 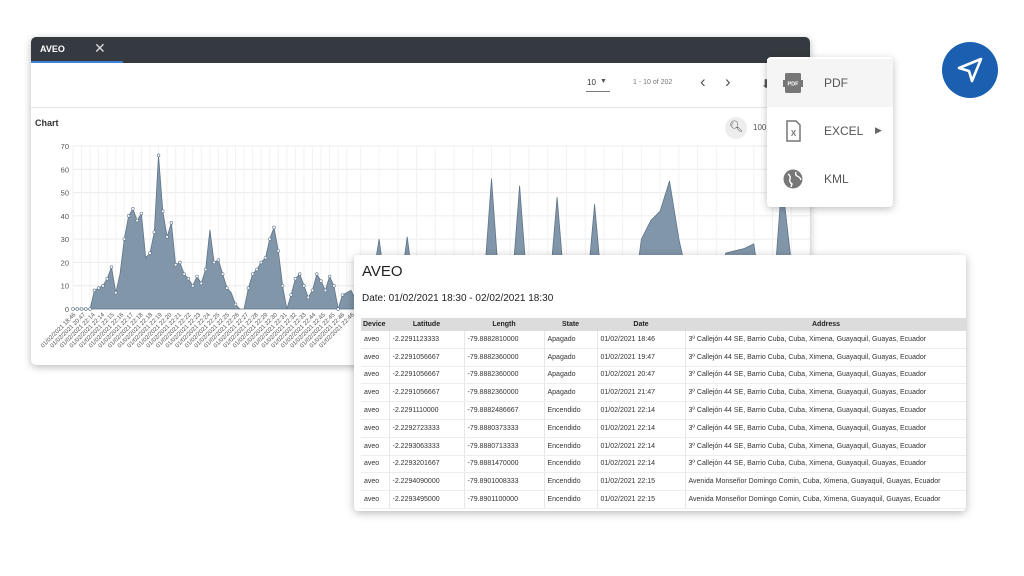 I want to click on previous-page-button: ‹, so click(x=703, y=82).